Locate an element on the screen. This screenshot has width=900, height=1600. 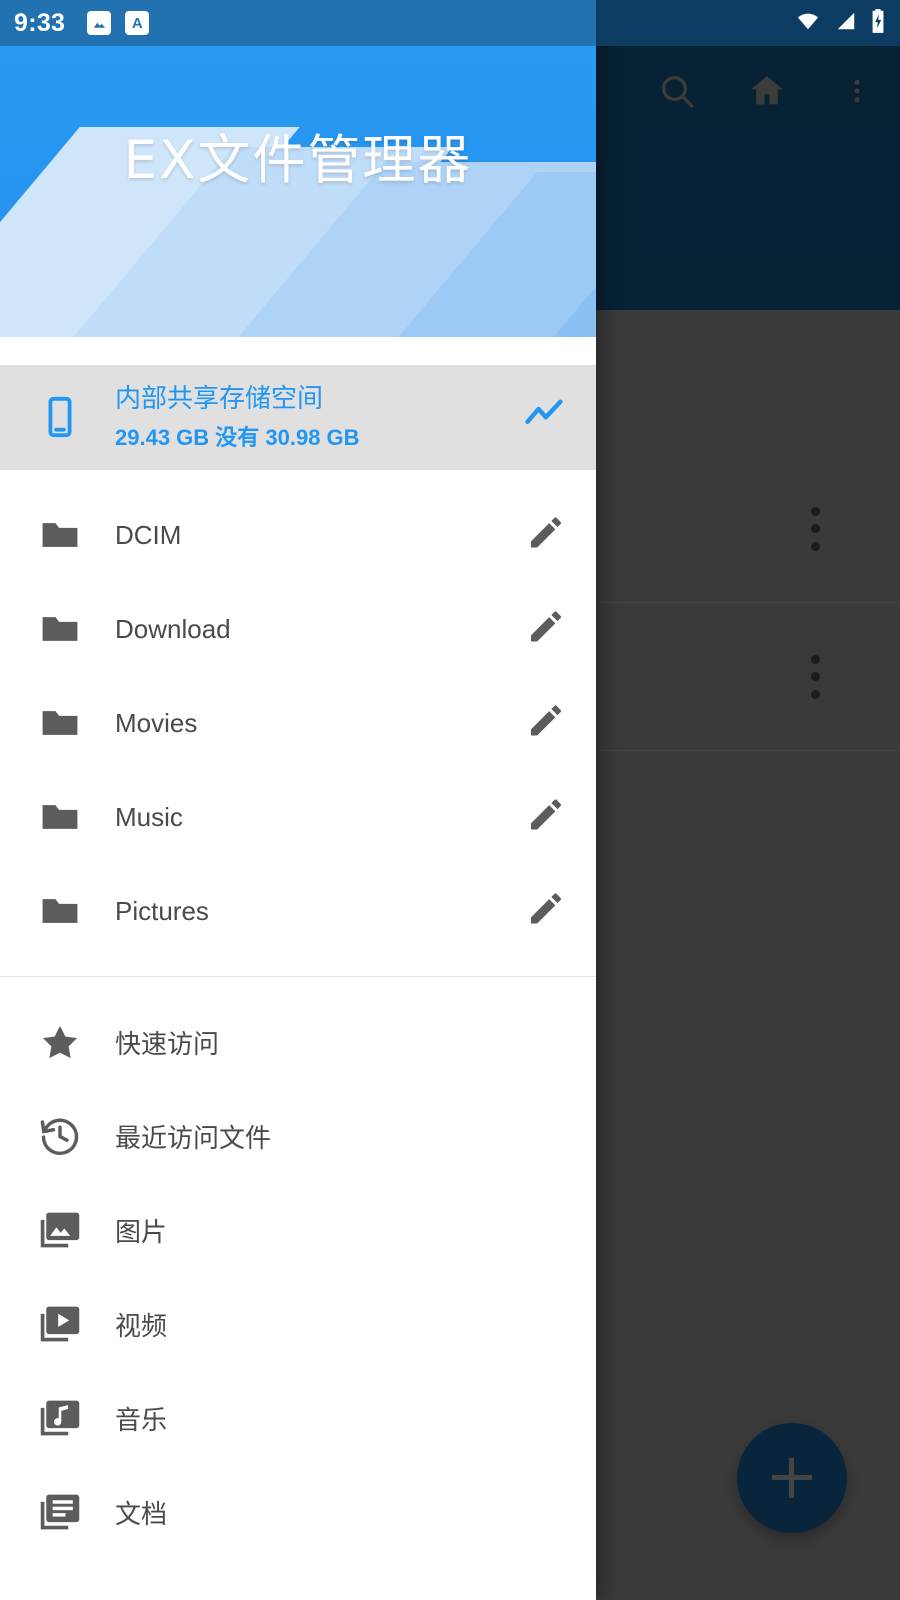
star-icon is located at coordinates (60, 1042).